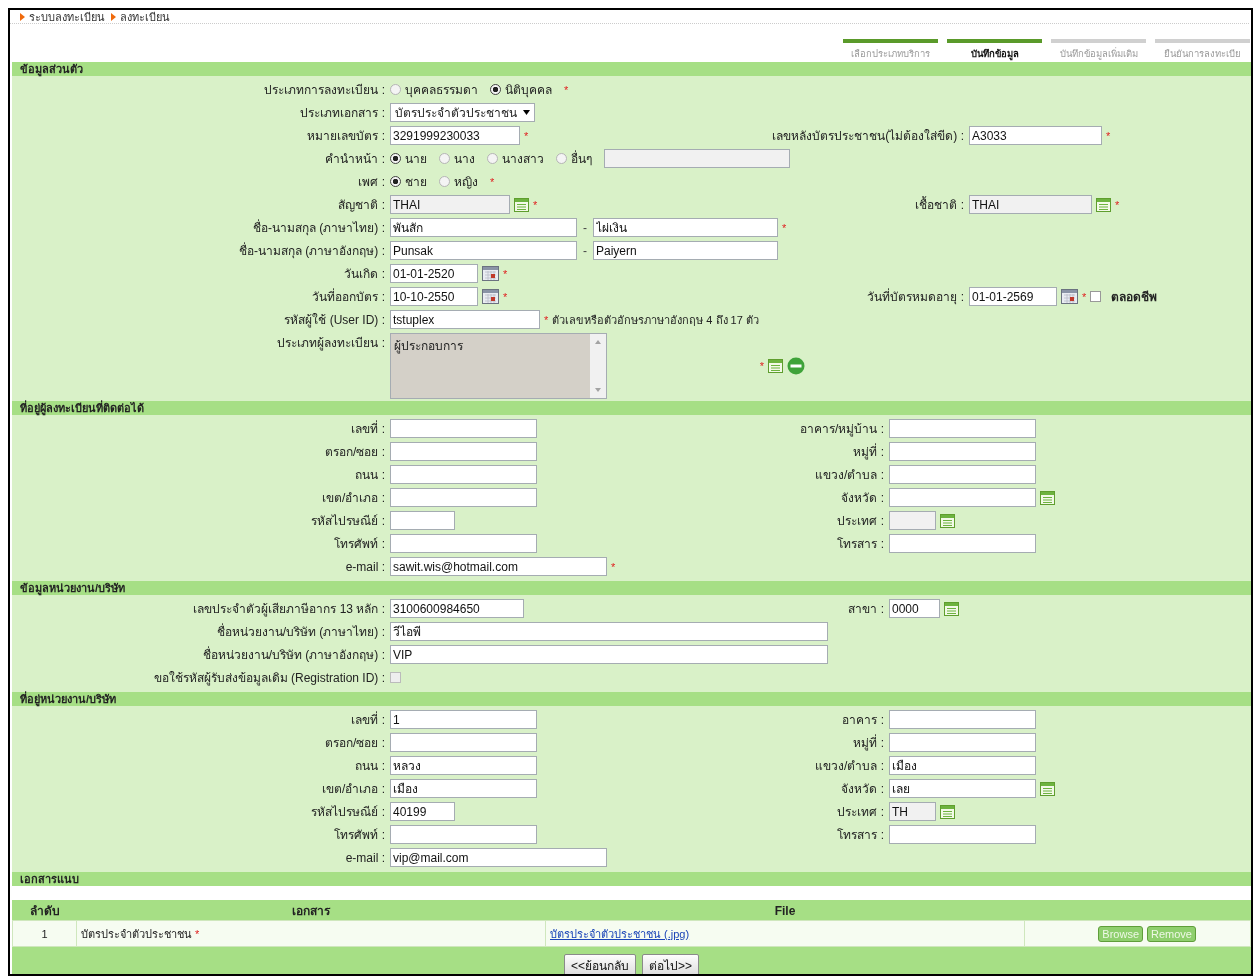 This screenshot has height=980, width=1256. What do you see at coordinates (860, 835) in the screenshot?
I see `field-label: โทรสาร :` at bounding box center [860, 835].